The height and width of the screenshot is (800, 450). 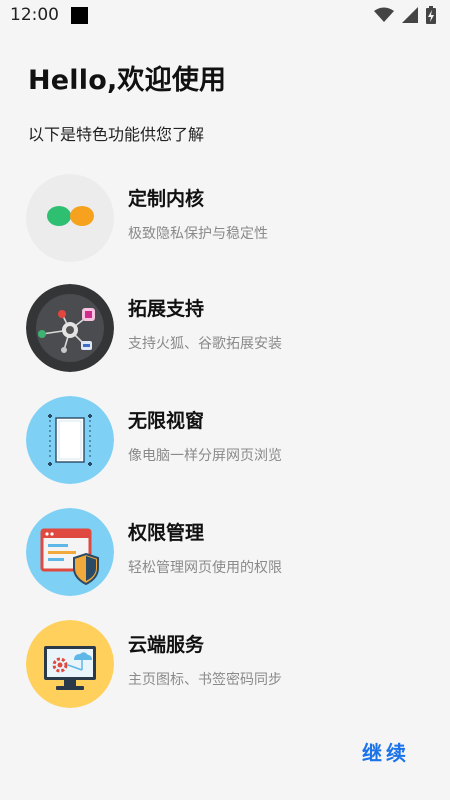 What do you see at coordinates (166, 421) in the screenshot?
I see `feature-title: 无限视窗` at bounding box center [166, 421].